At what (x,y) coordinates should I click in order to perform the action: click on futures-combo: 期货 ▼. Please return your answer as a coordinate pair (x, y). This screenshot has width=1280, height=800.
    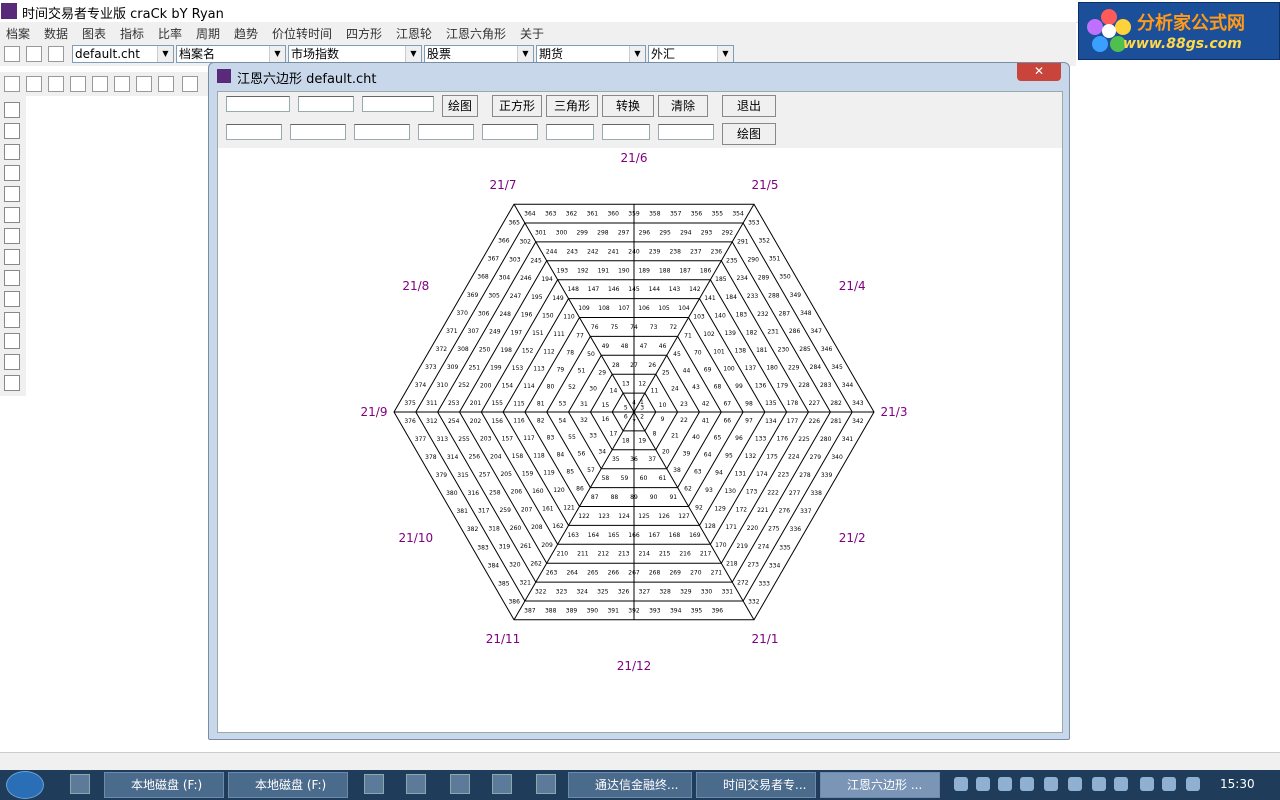
    Looking at the image, I should click on (591, 54).